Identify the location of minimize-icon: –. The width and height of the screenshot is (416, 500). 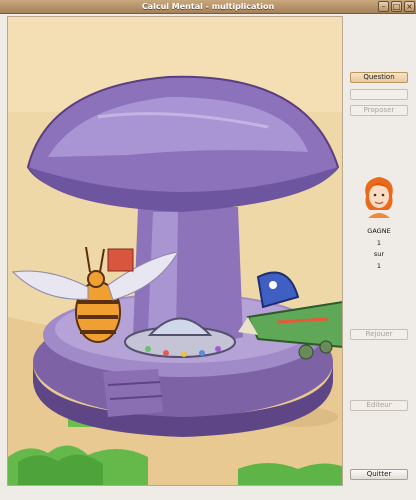
(383, 6).